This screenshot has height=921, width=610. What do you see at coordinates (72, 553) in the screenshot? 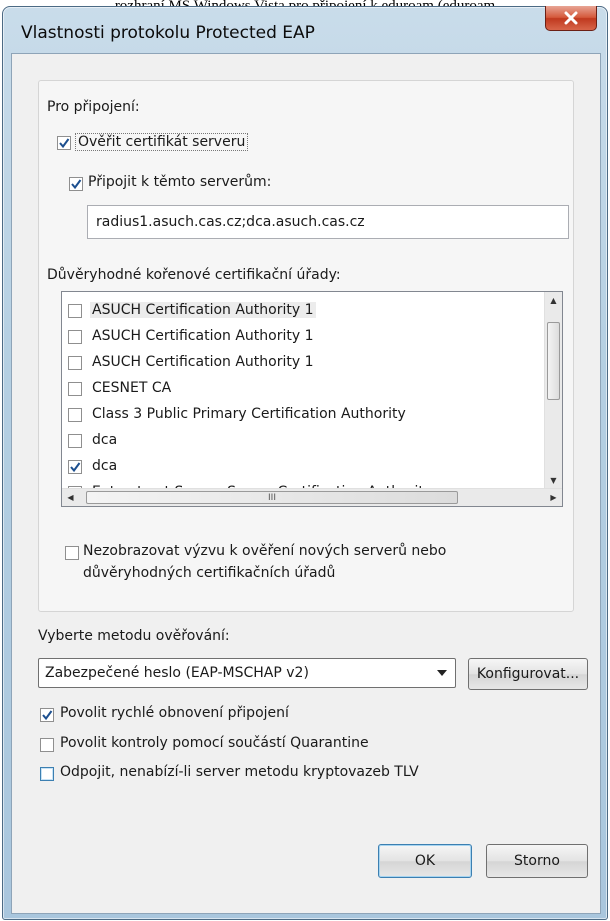
I see `no-prompt-checkbox` at bounding box center [72, 553].